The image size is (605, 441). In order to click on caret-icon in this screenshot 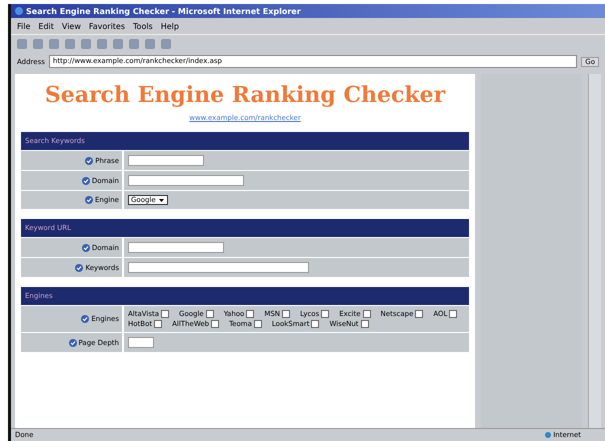, I will do `click(161, 200)`.